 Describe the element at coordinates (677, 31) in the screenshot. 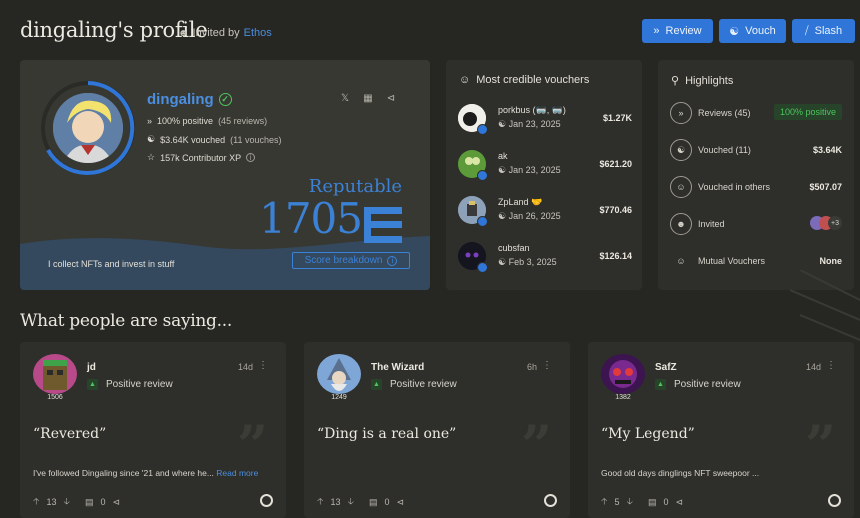

I see `review-button: » Review` at that location.